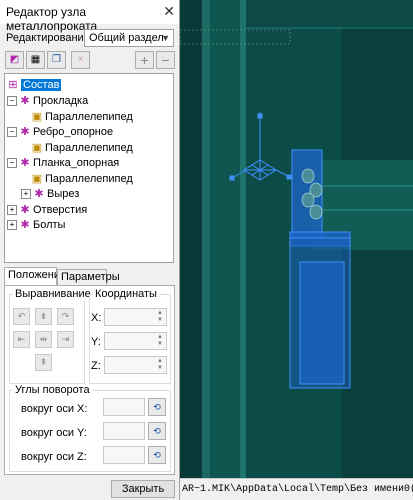  What do you see at coordinates (191, 250) in the screenshot?
I see `column-flange-left` at bounding box center [191, 250].